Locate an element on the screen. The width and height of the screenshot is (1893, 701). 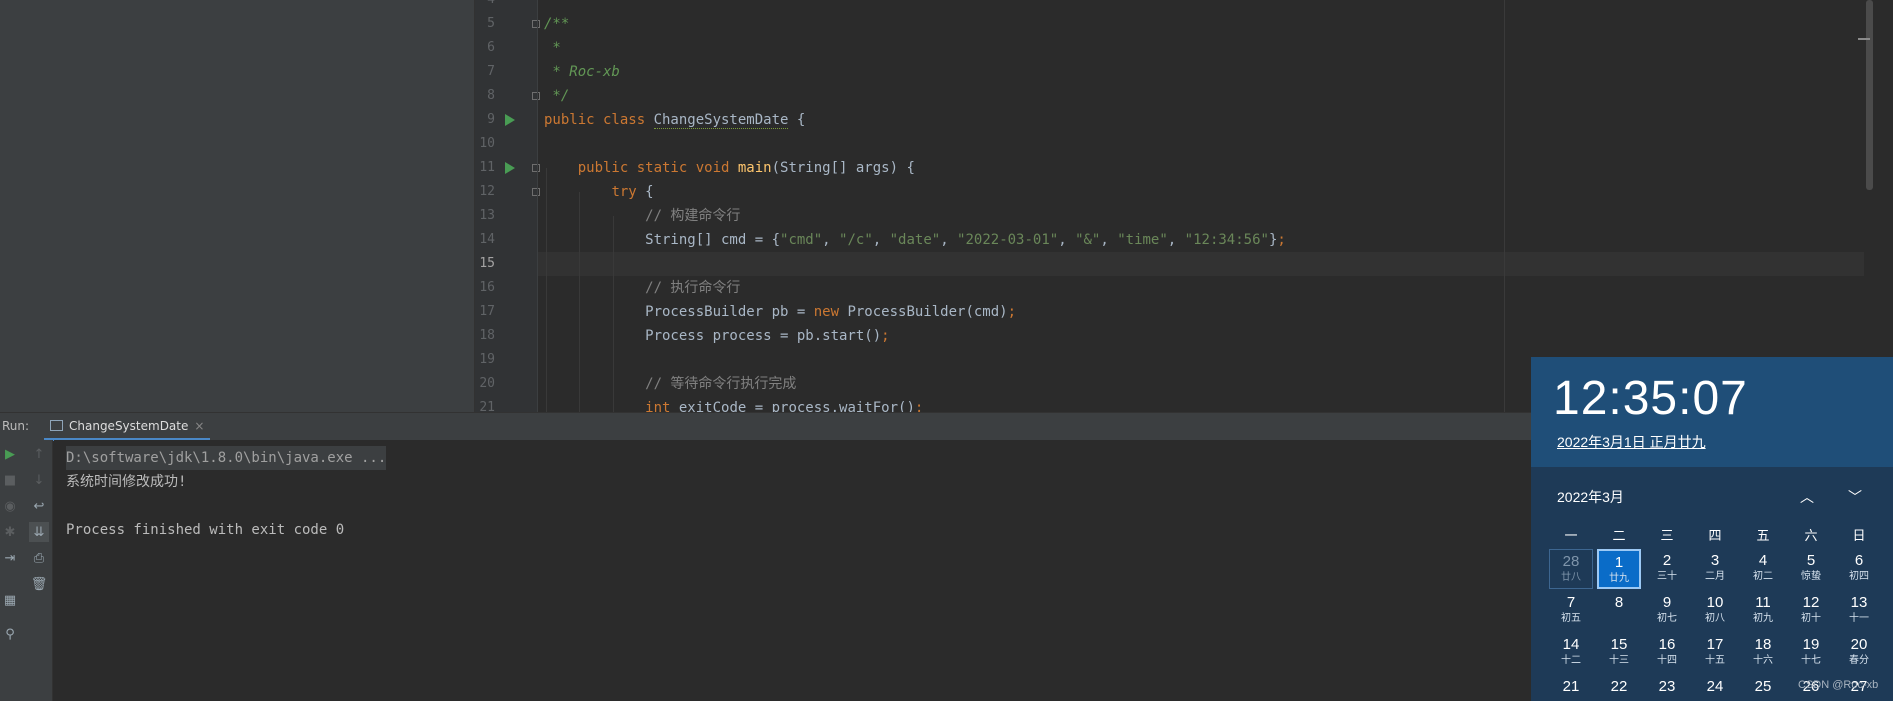
run-main-icon is located at coordinates (510, 168).